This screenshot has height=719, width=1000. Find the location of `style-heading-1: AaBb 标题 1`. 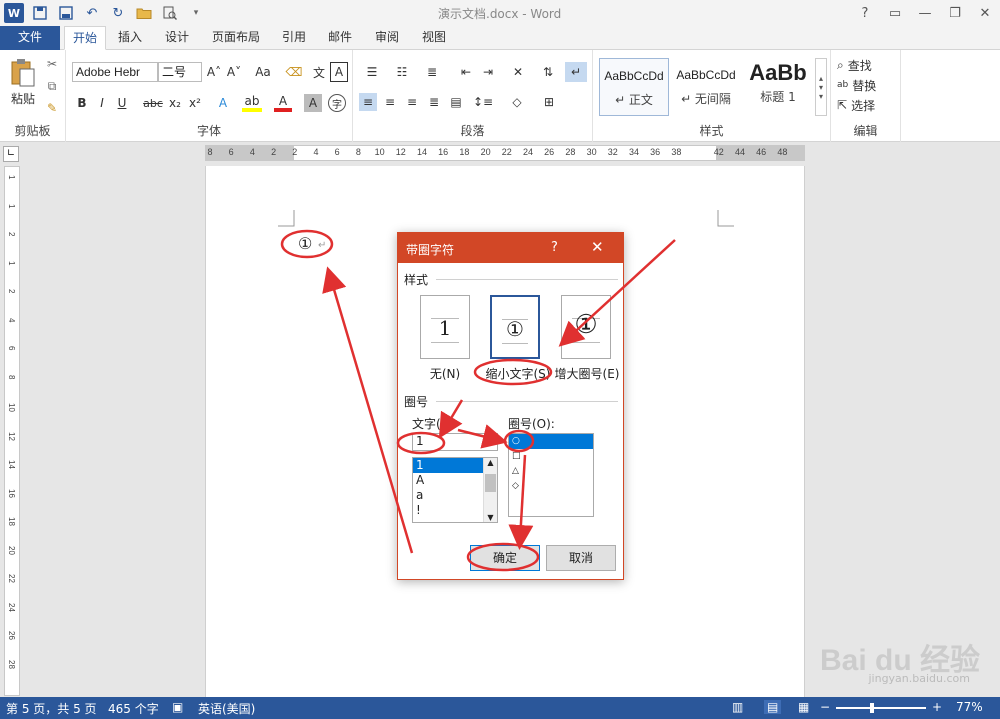

style-heading-1: AaBb 标题 1 is located at coordinates (778, 87).